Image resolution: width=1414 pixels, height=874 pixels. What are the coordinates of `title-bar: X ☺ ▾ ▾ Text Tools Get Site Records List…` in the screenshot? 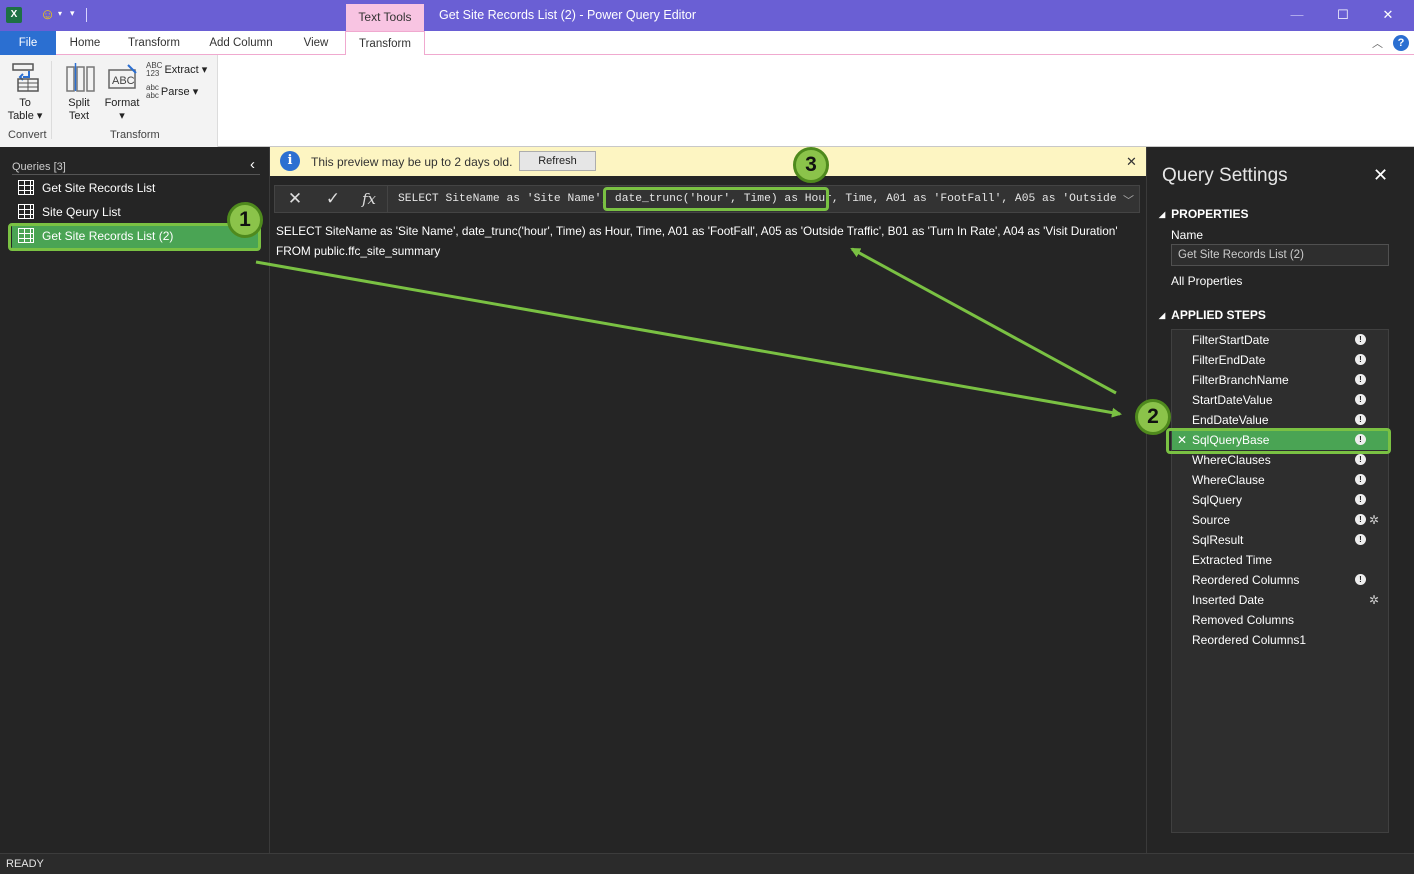 It's located at (707, 15).